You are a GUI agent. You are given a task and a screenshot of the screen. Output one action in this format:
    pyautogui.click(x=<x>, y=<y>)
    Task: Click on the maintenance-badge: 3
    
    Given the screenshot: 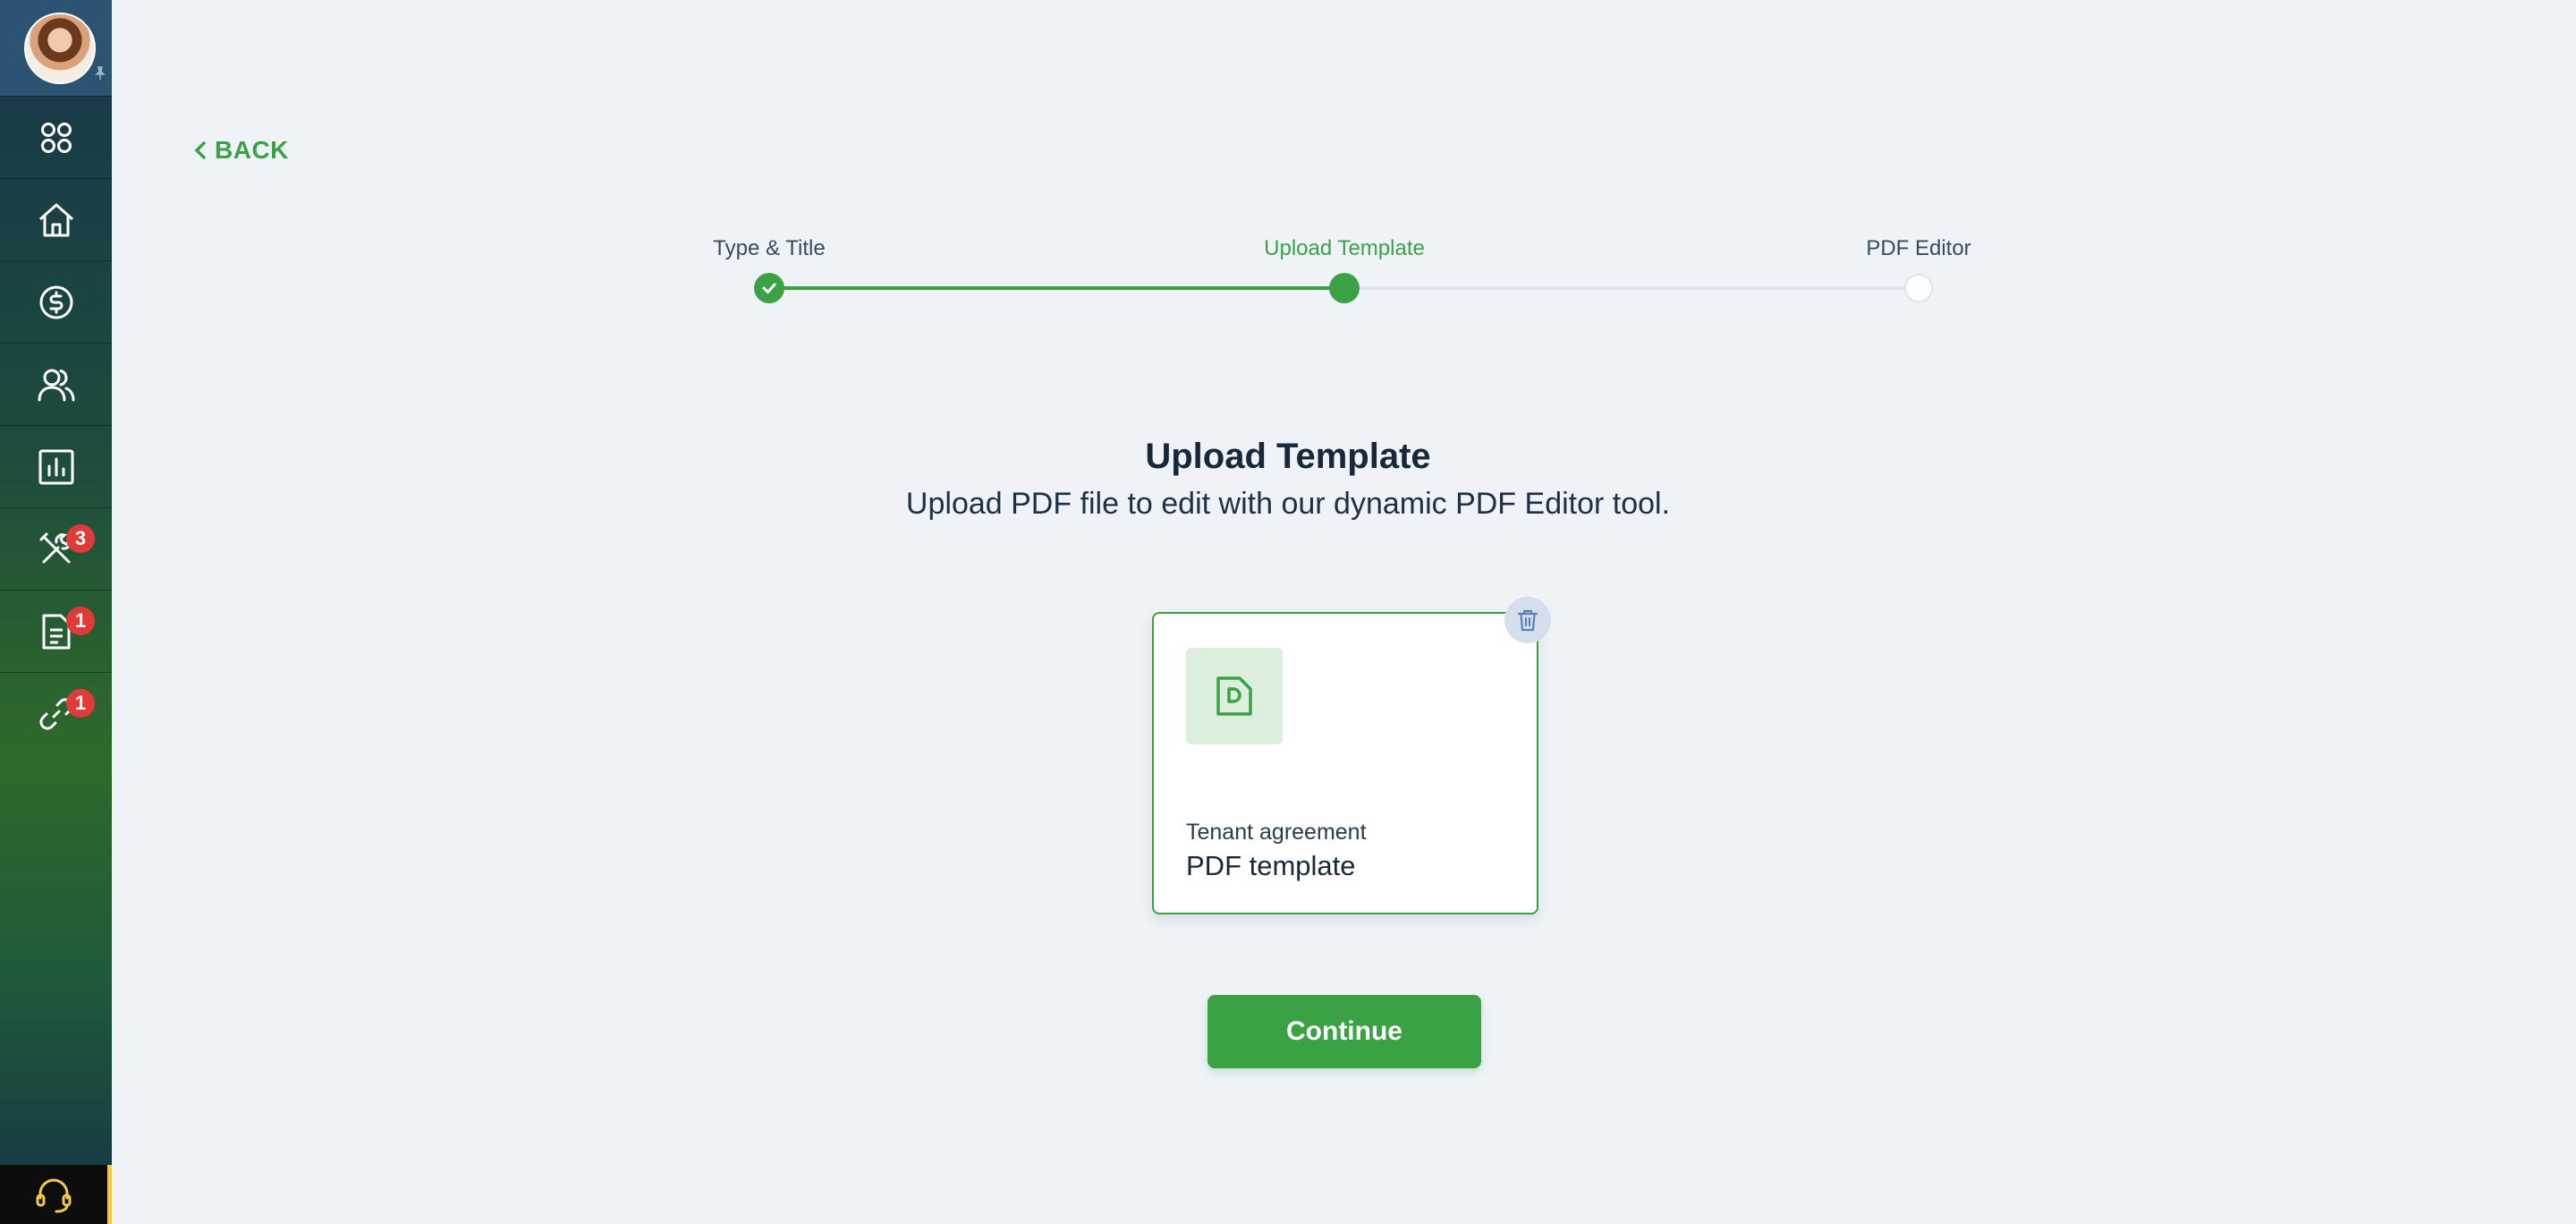 What is the action you would take?
    pyautogui.click(x=80, y=538)
    